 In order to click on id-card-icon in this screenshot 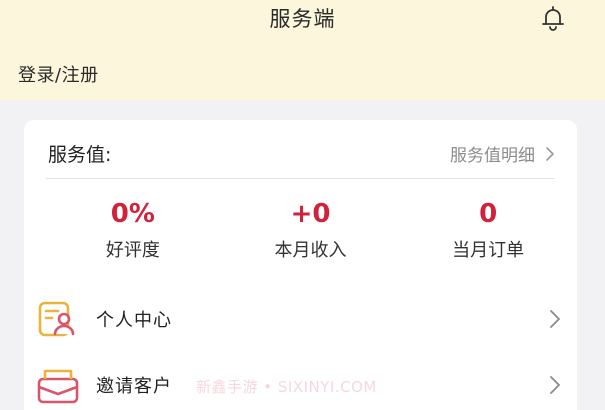, I will do `click(56, 319)`.